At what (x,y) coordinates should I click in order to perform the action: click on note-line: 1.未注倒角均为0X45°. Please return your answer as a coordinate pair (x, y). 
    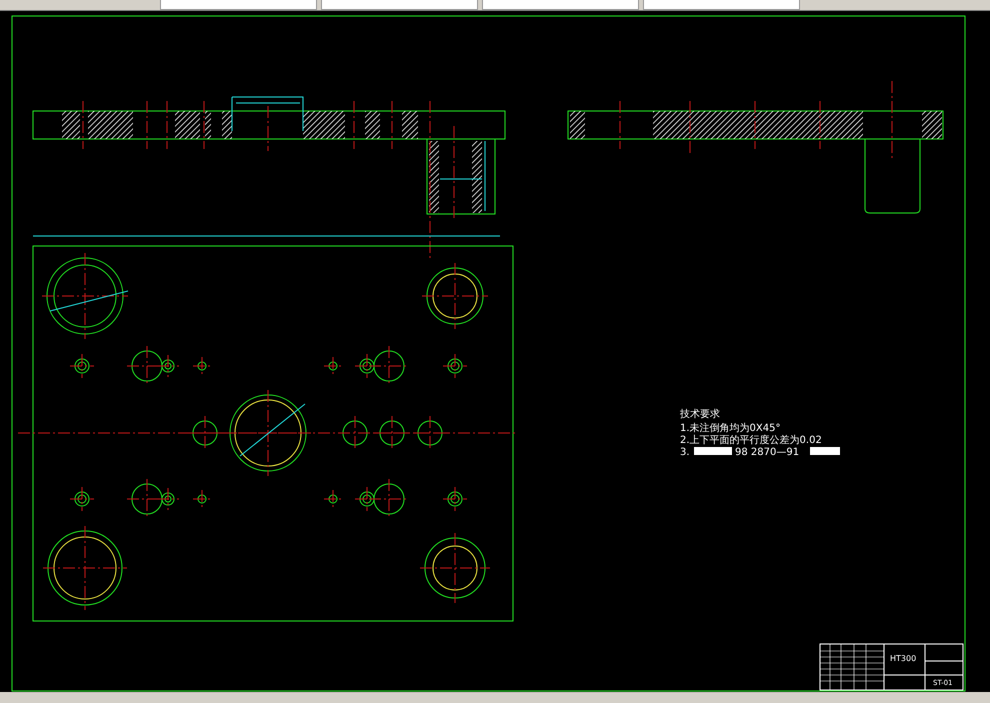
    Looking at the image, I should click on (730, 428).